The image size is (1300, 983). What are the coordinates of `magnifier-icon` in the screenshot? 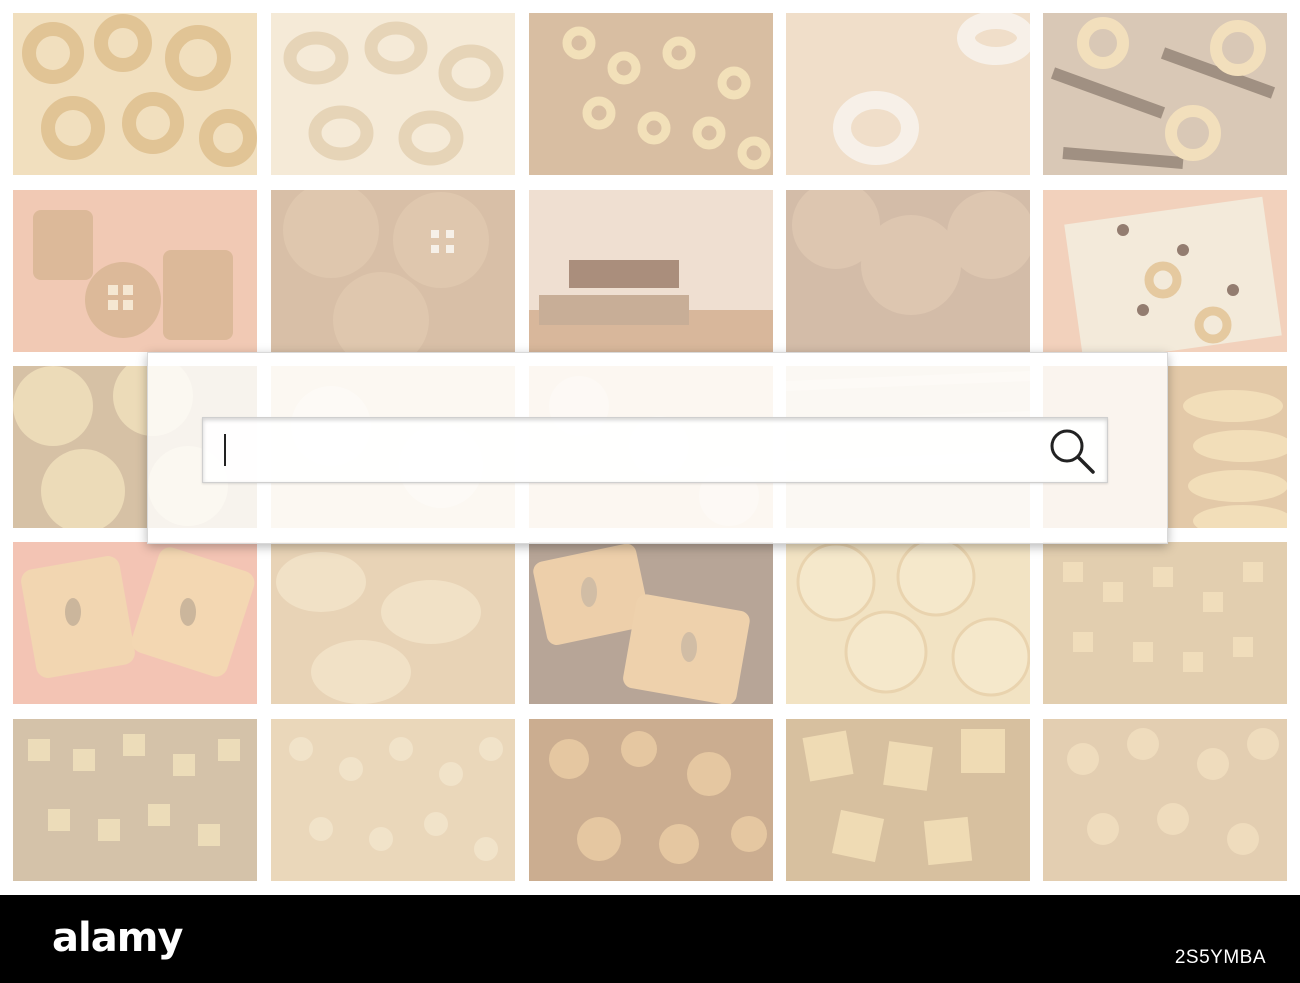 It's located at (1072, 451).